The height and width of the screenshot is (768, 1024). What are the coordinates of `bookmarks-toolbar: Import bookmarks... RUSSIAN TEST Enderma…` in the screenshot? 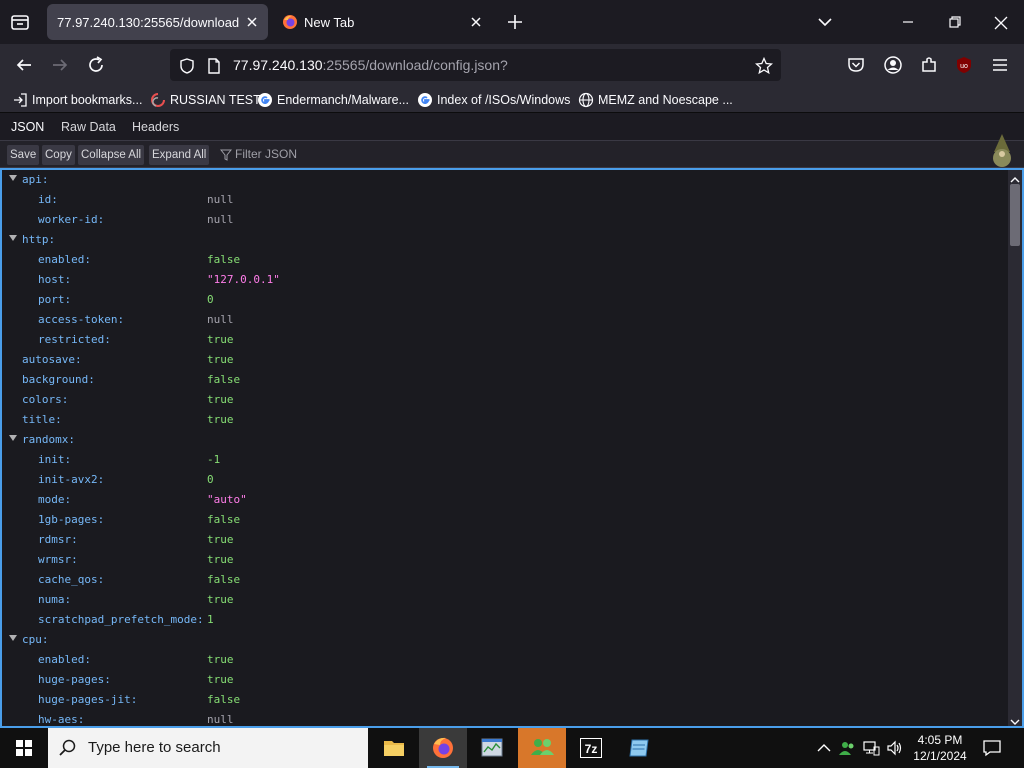 It's located at (512, 99).